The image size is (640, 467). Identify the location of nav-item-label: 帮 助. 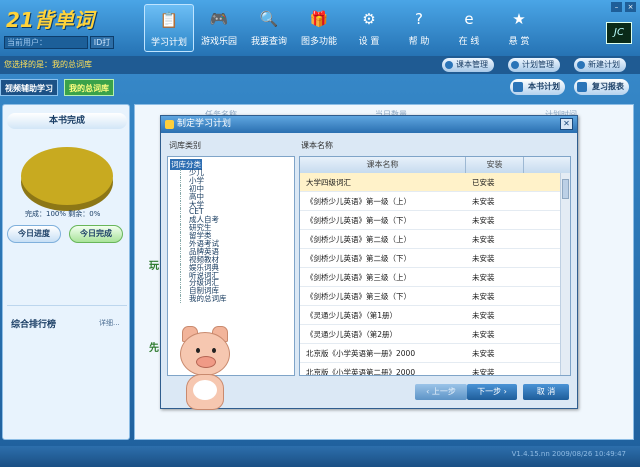
(419, 42).